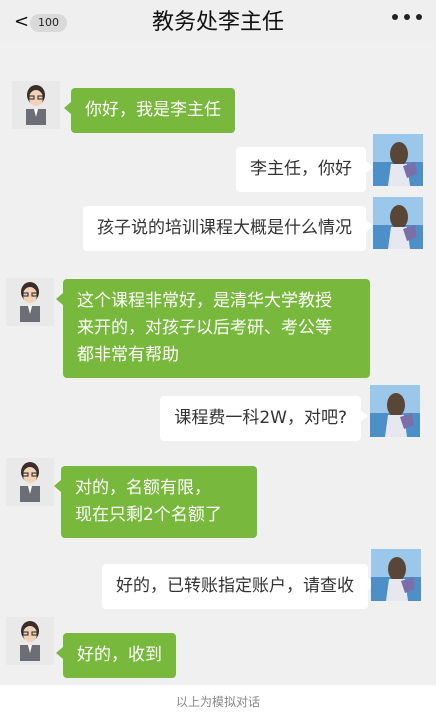  Describe the element at coordinates (119, 655) in the screenshot. I see `message-text: 好的，收到` at that location.